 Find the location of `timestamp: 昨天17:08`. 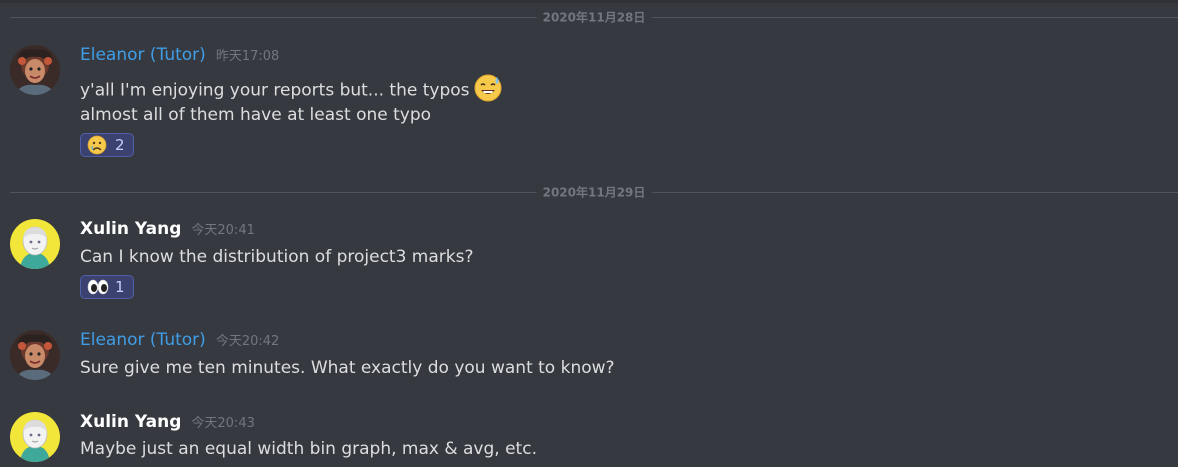

timestamp: 昨天17:08 is located at coordinates (247, 56).